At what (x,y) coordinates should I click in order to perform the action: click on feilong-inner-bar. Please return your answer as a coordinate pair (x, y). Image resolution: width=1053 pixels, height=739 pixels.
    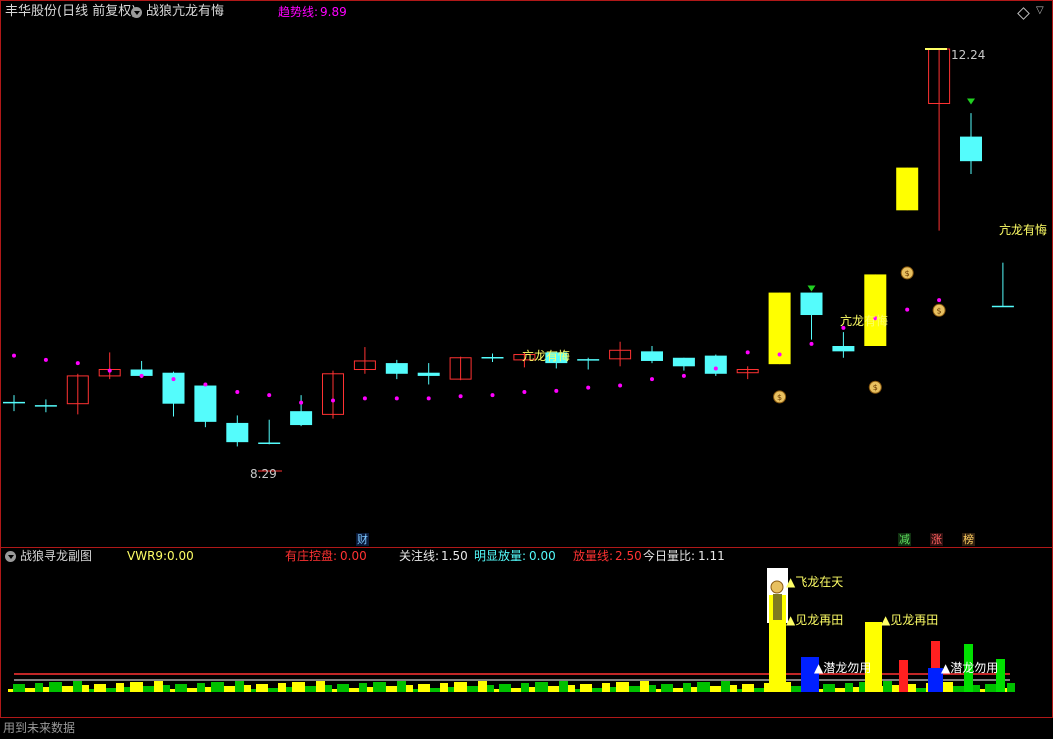
    Looking at the image, I should click on (777, 607).